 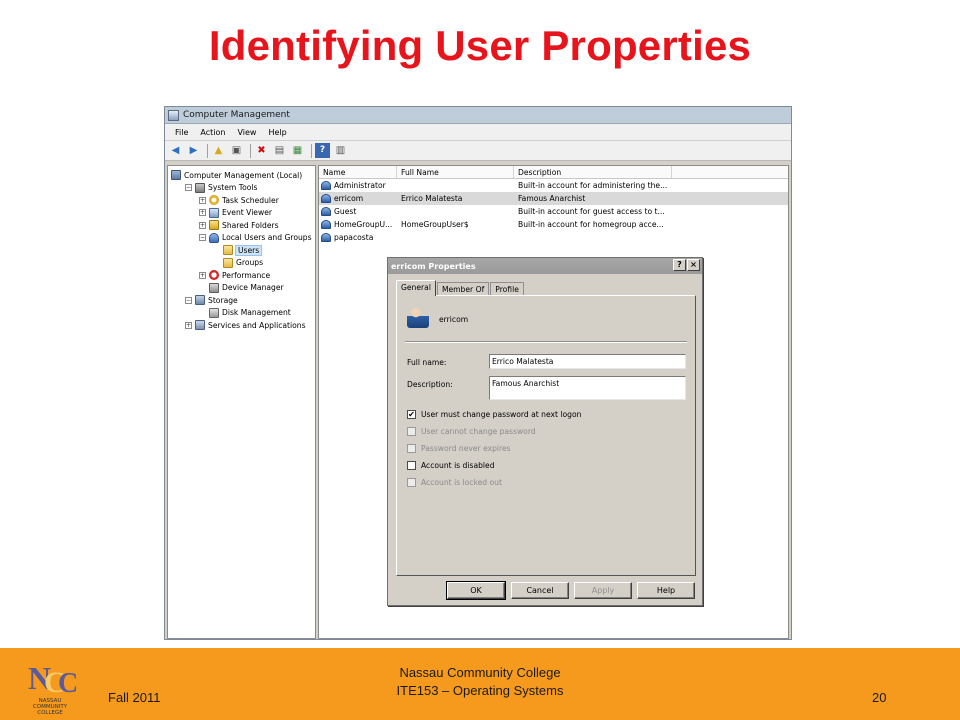 What do you see at coordinates (200, 187) in the screenshot?
I see `tools-icon` at bounding box center [200, 187].